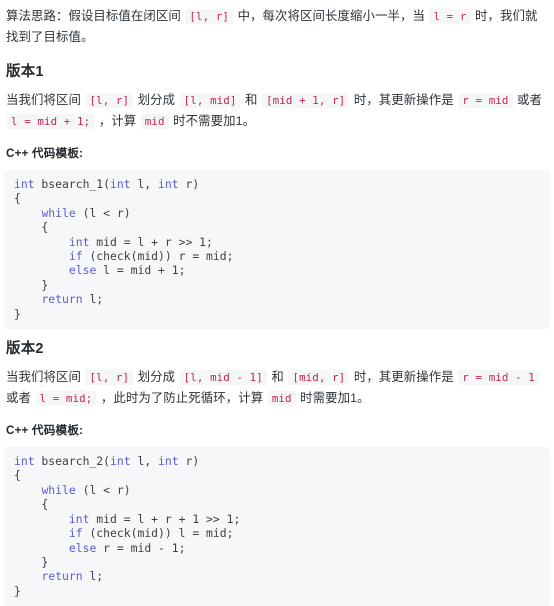  I want to click on inline-code: r = mid, so click(485, 100).